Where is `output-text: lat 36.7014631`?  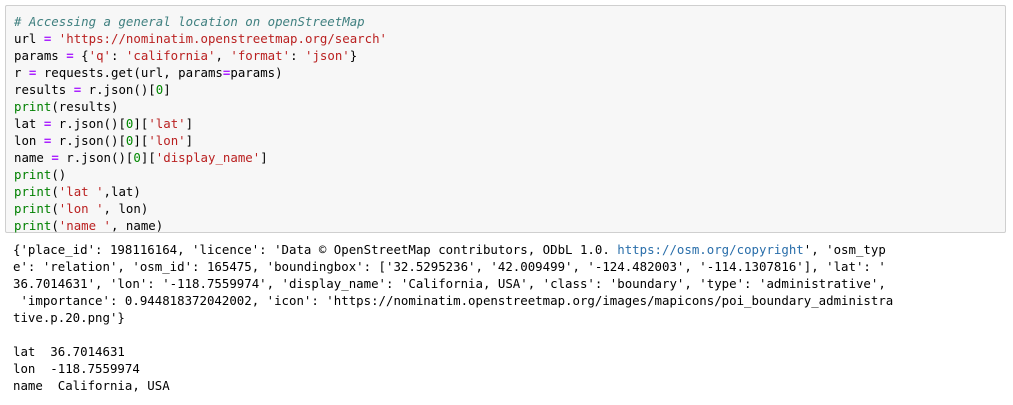
output-text: lat 36.7014631 is located at coordinates (69, 351).